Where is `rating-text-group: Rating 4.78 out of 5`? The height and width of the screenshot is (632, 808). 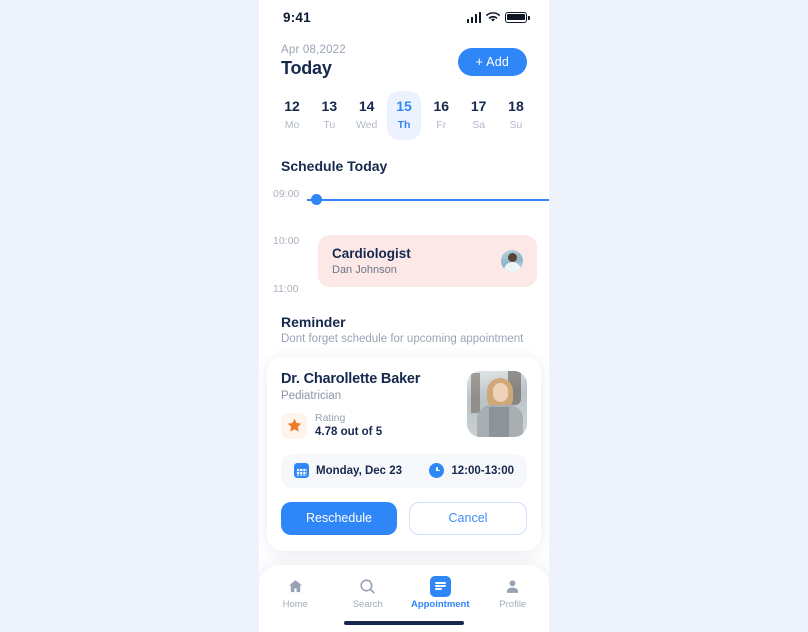 rating-text-group: Rating 4.78 out of 5 is located at coordinates (348, 426).